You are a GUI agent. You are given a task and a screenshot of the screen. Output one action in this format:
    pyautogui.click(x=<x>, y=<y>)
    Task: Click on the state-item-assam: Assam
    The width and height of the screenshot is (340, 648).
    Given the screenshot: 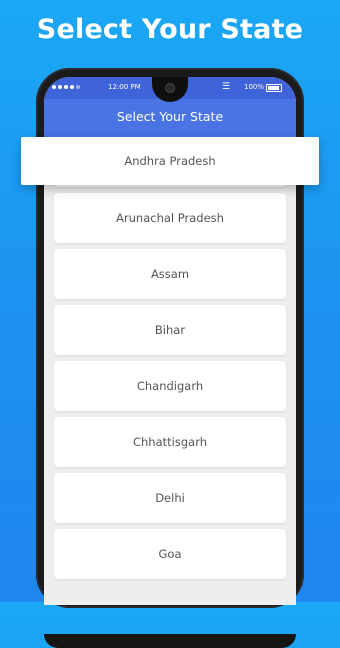 What is the action you would take?
    pyautogui.click(x=170, y=274)
    